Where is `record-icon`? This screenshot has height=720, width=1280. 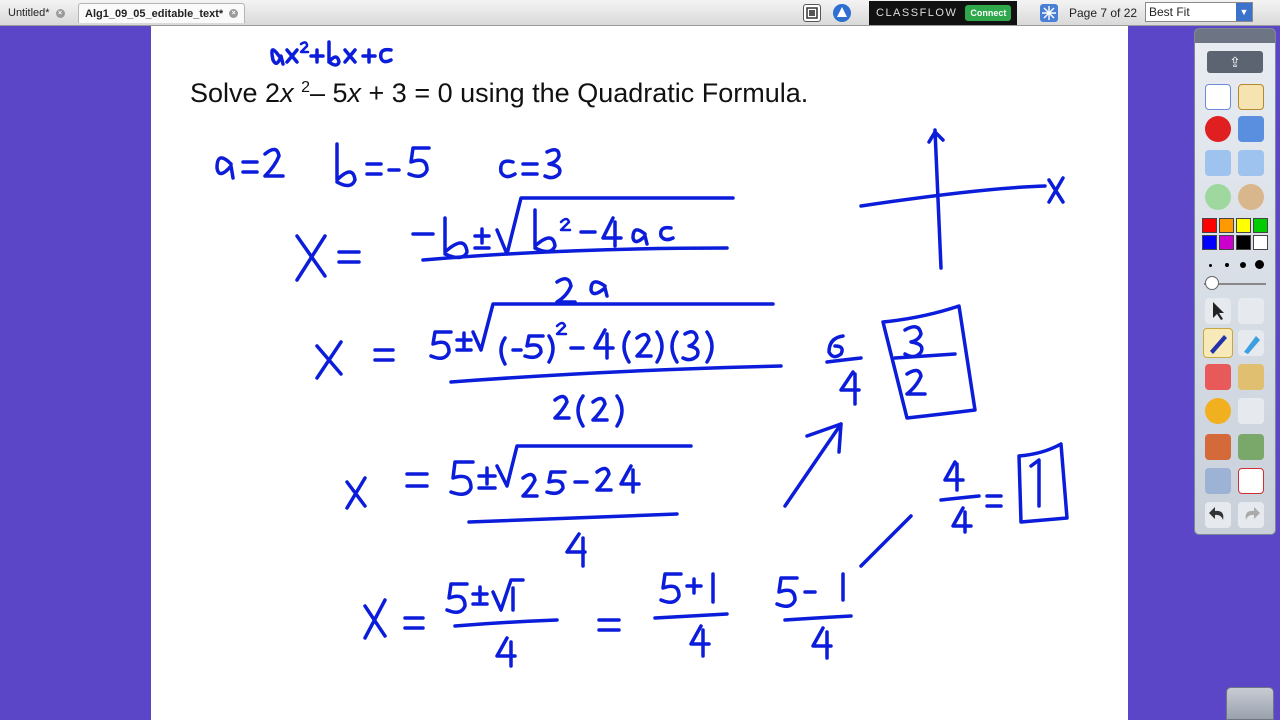 record-icon is located at coordinates (1218, 129).